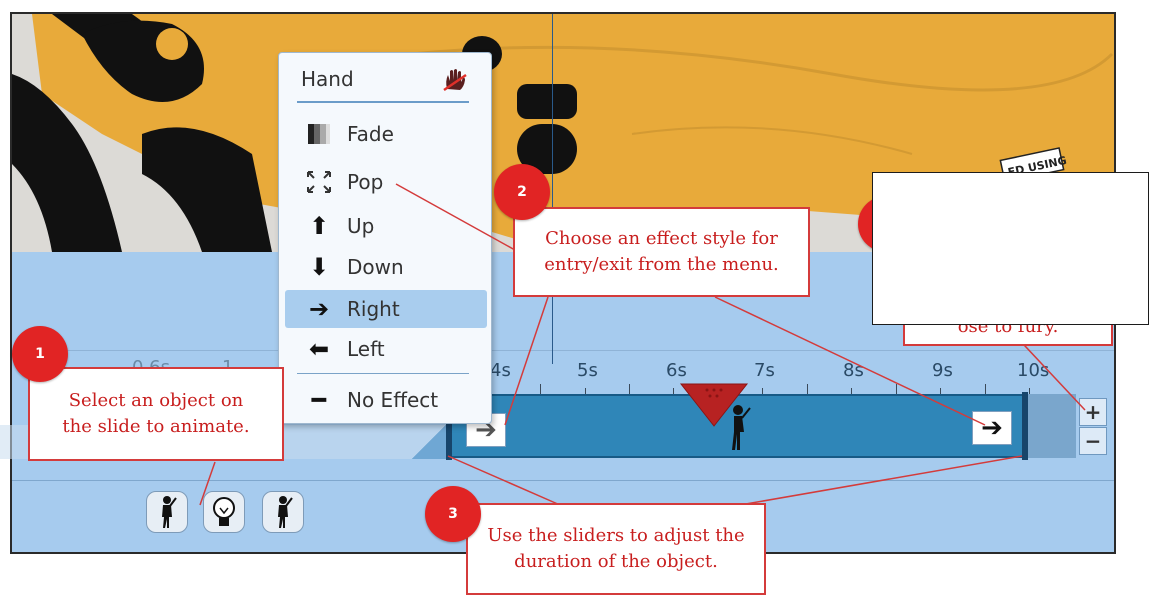  I want to click on callout-3-badge: 3, so click(453, 514).